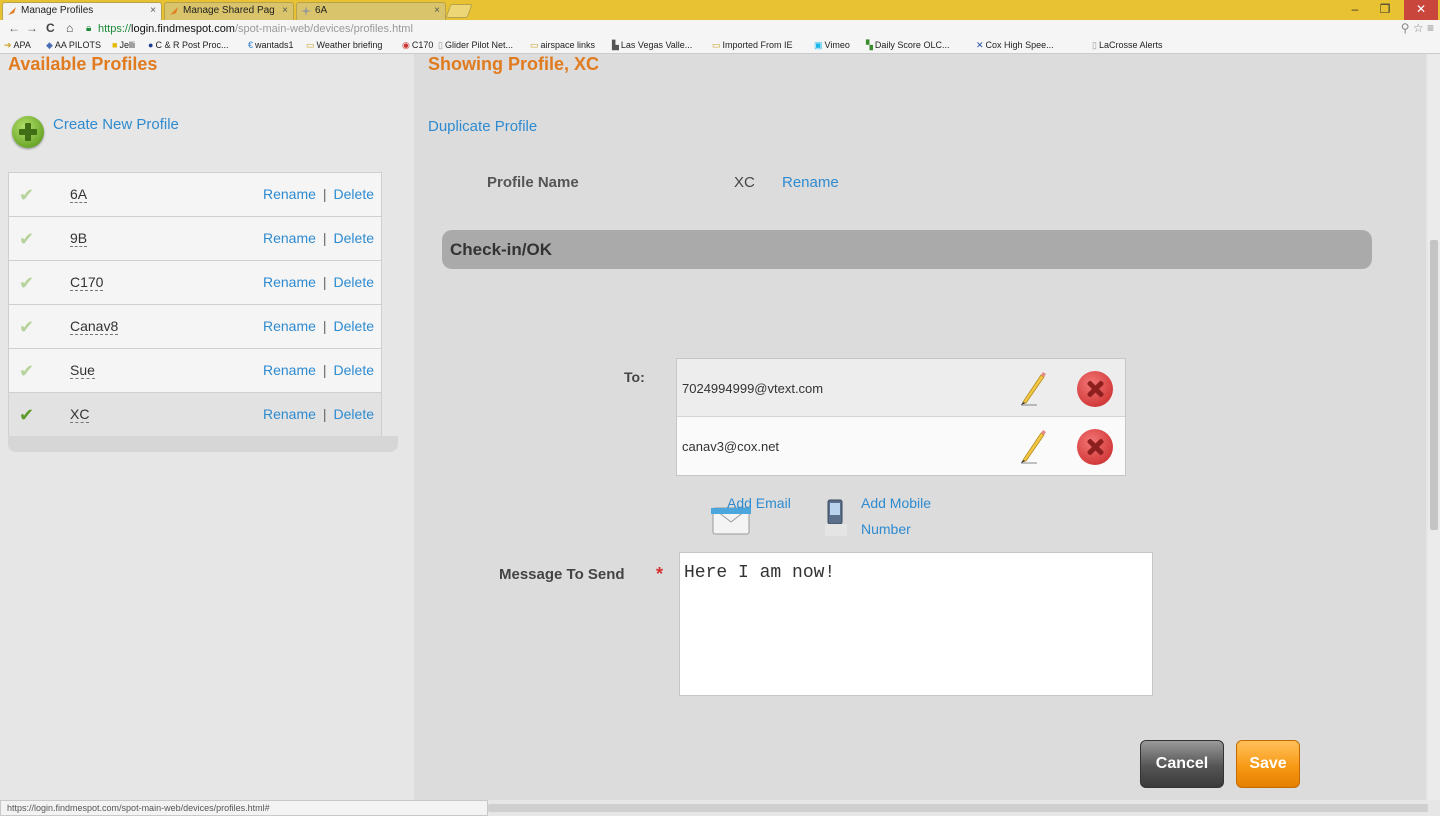 Image resolution: width=1440 pixels, height=816 pixels. Describe the element at coordinates (195, 327) in the screenshot. I see `profile-row-canav8: ✔ Canav8 Rename | Delete` at that location.